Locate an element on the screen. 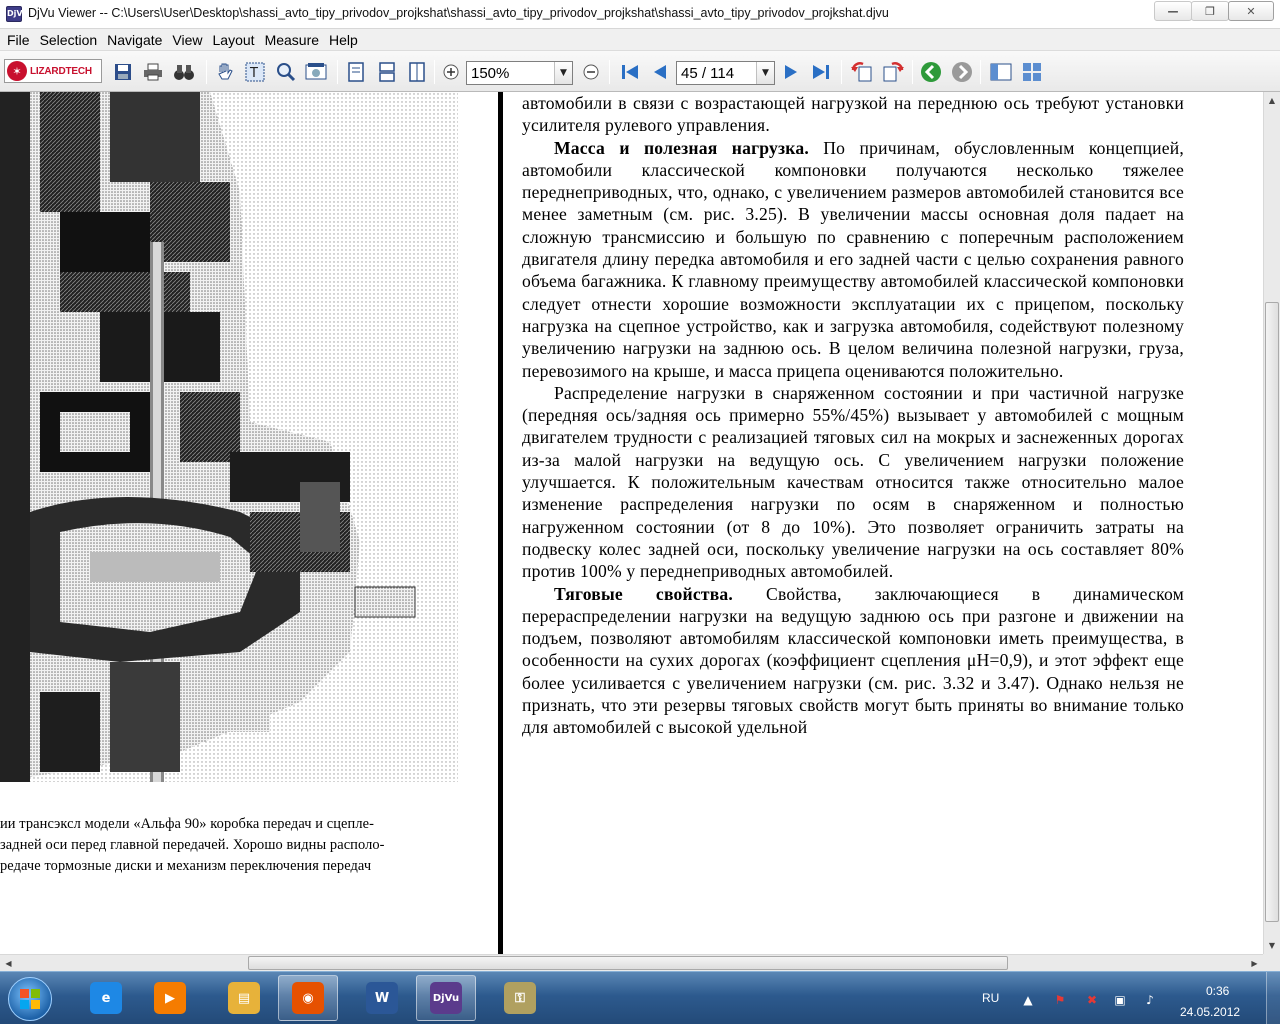 Image resolution: width=1280 pixels, height=1024 pixels. vertical-scrollbar: ▲ ▼ is located at coordinates (1271, 523).